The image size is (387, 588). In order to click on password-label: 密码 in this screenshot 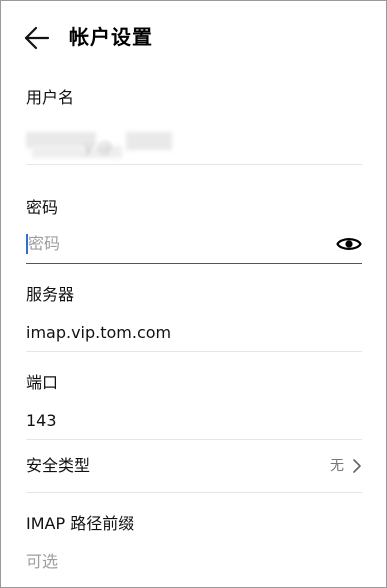, I will do `click(42, 207)`.